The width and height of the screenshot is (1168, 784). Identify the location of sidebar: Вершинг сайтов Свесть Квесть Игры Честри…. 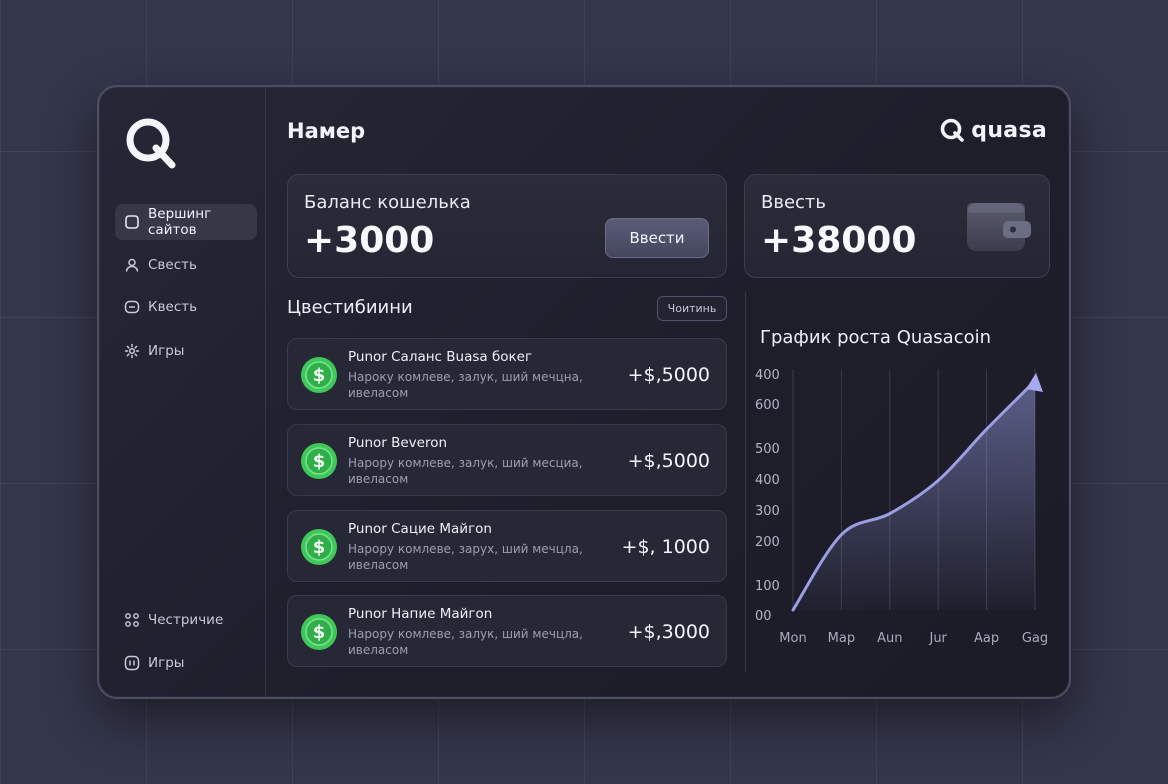
(182, 392).